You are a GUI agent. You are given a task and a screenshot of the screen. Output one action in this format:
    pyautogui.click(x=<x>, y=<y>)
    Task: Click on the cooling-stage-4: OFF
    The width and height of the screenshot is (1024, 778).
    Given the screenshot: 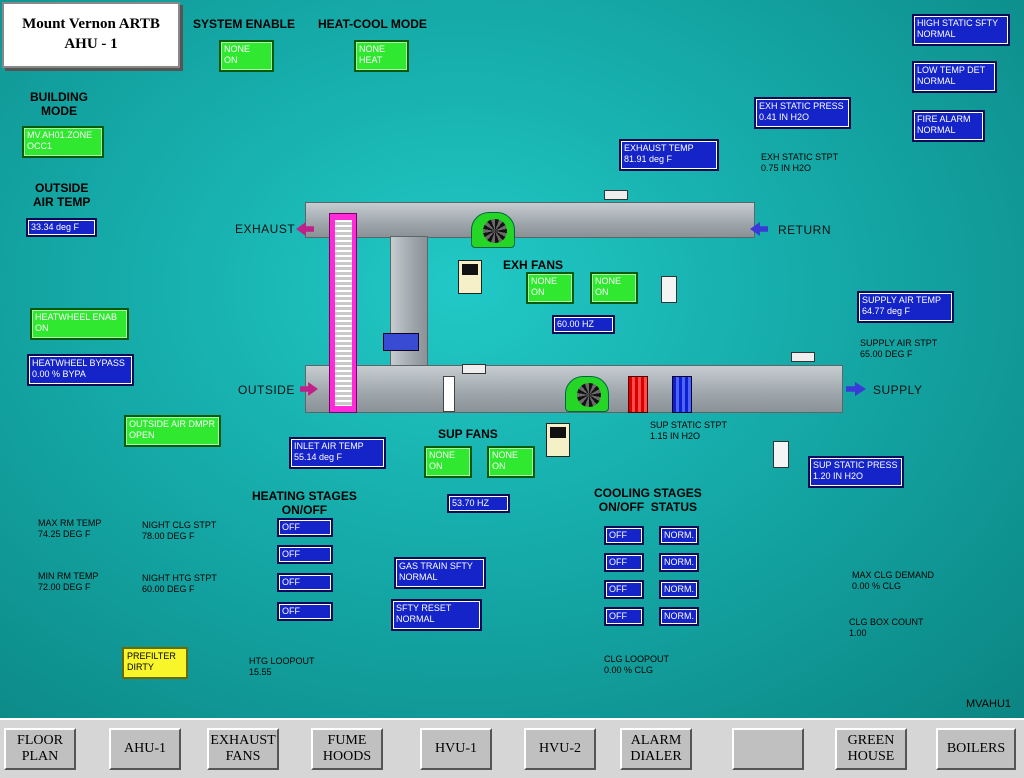 What is the action you would take?
    pyautogui.click(x=624, y=616)
    